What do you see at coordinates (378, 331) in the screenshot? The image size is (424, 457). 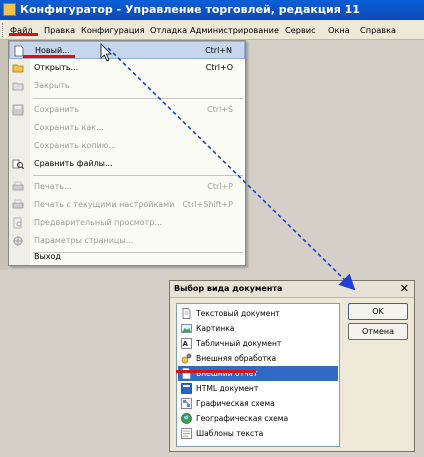 I see `cancel-button: Отмена` at bounding box center [378, 331].